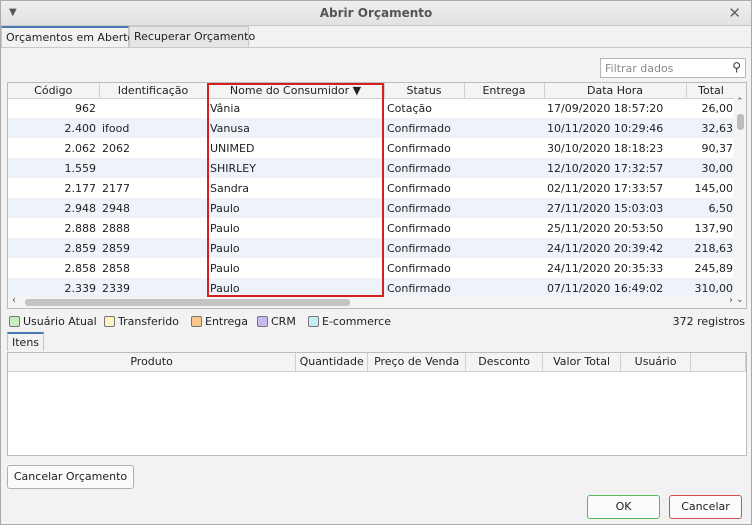  Describe the element at coordinates (70, 477) in the screenshot. I see `cancel-budget-button: Cancelar Orçamento` at that location.